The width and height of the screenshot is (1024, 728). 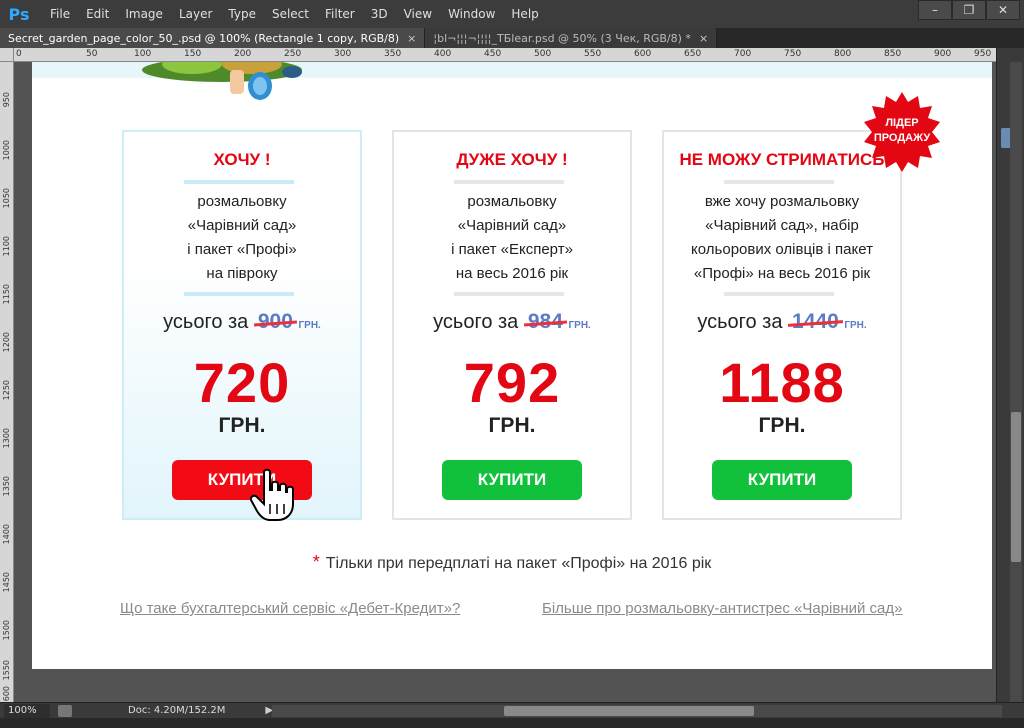 What do you see at coordinates (471, 14) in the screenshot?
I see `menu-window: Window` at bounding box center [471, 14].